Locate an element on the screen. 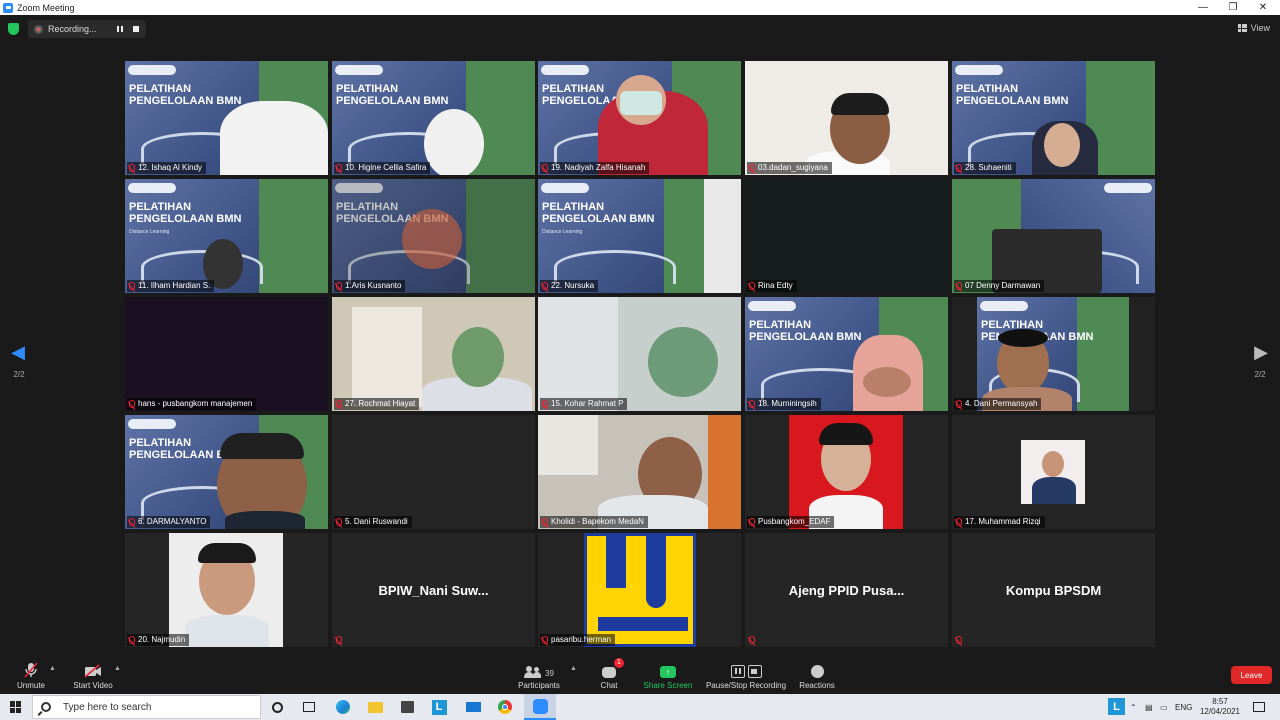  audio-options-chevron-icon: ▲ is located at coordinates (52, 668).